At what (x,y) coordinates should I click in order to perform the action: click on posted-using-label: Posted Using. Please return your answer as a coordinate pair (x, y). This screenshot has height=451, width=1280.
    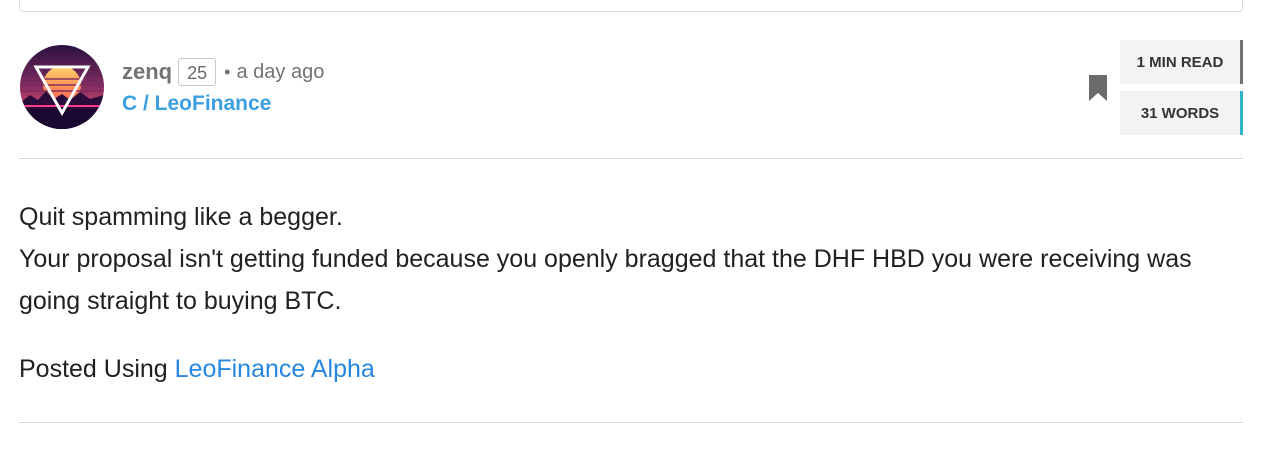
    Looking at the image, I should click on (97, 369).